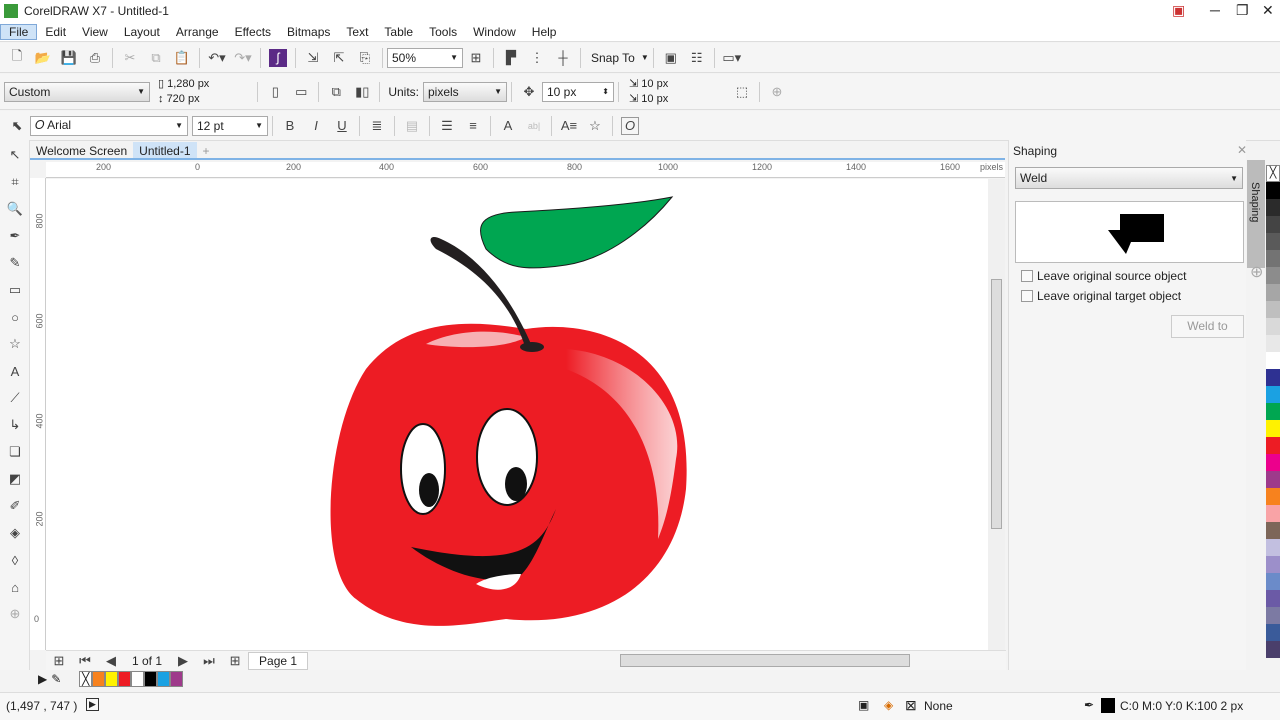 The width and height of the screenshot is (1280, 720). What do you see at coordinates (19, 31) in the screenshot?
I see `menu-file: File` at bounding box center [19, 31].